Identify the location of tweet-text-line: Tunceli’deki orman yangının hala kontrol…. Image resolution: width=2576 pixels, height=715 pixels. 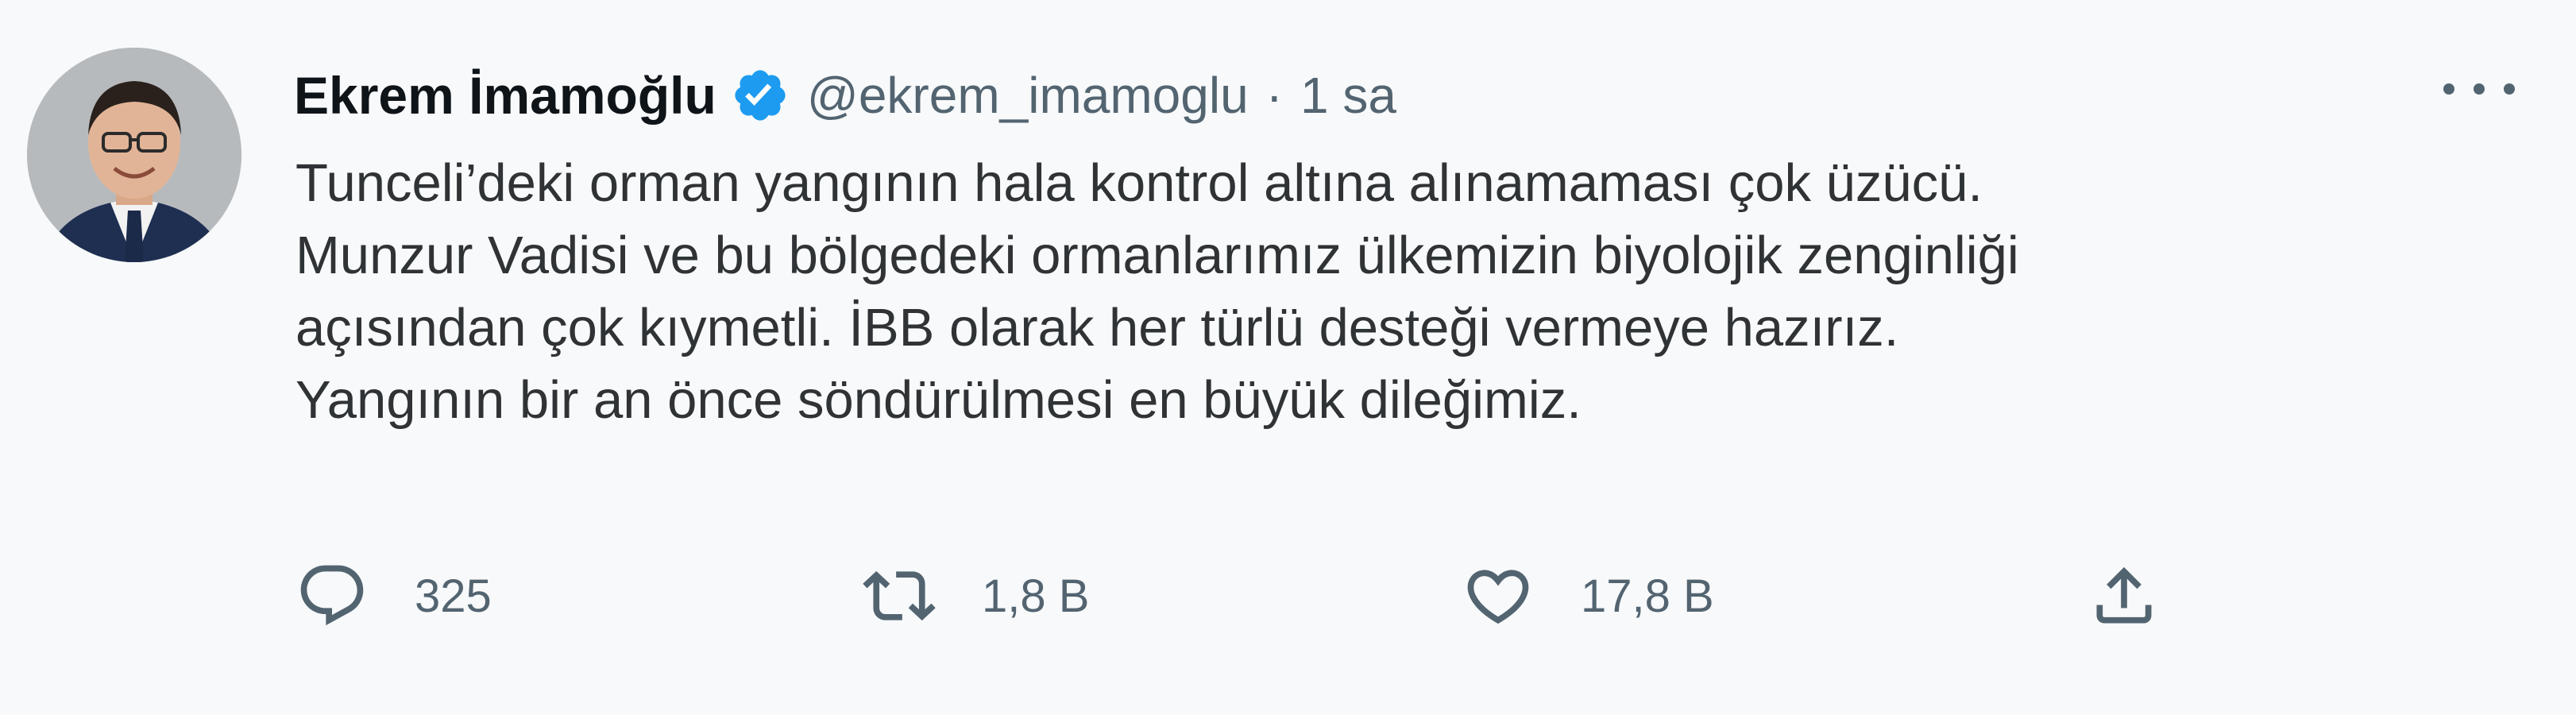
(1139, 183).